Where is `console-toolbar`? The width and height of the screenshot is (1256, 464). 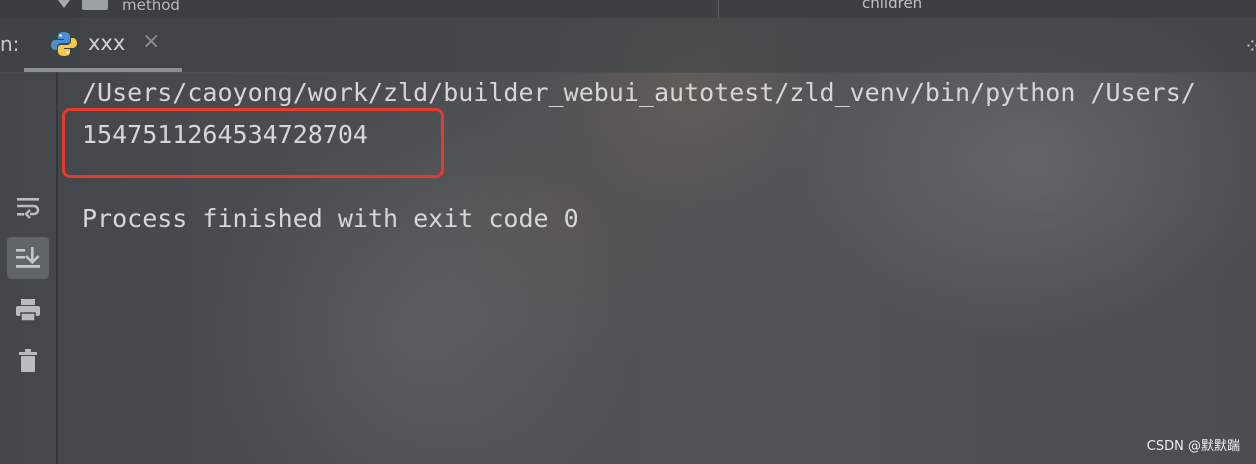
console-toolbar is located at coordinates (28, 268).